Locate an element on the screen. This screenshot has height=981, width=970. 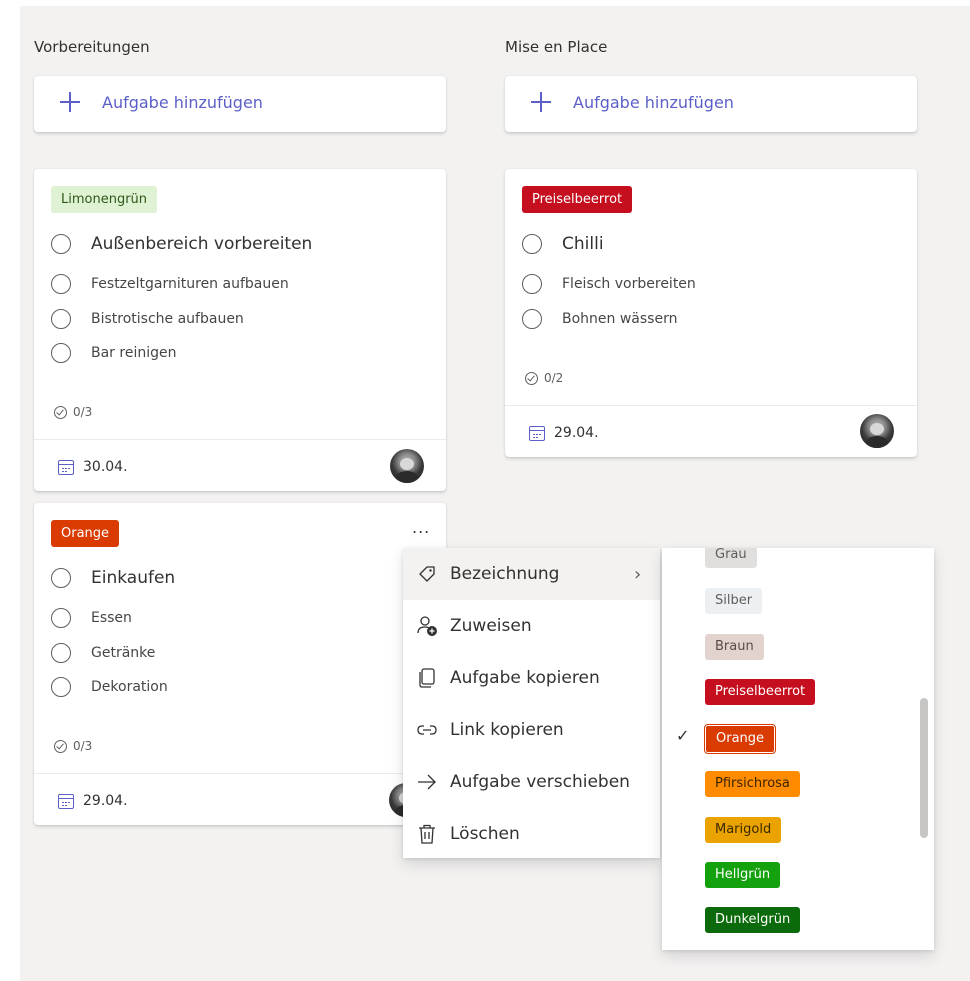
progress-text: 0/2 is located at coordinates (554, 378).